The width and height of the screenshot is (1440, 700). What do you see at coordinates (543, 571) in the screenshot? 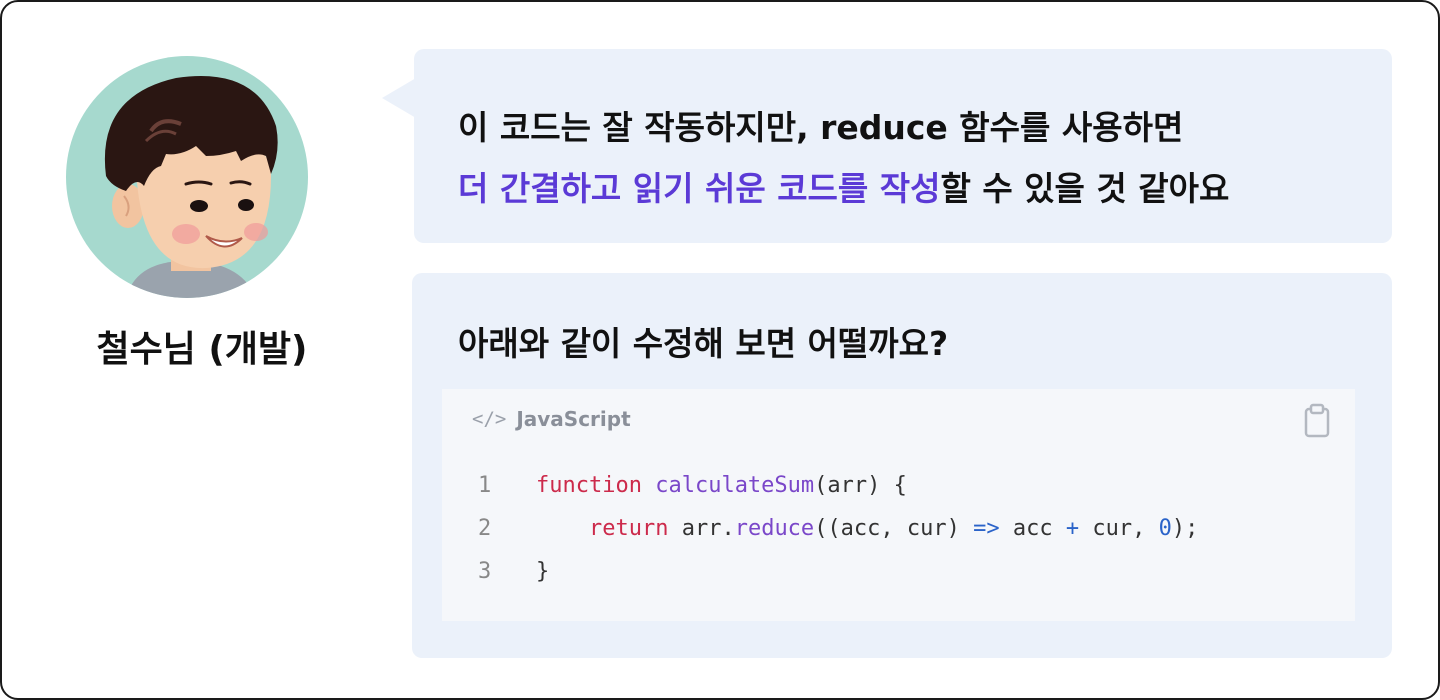
I see `code-token: }` at bounding box center [543, 571].